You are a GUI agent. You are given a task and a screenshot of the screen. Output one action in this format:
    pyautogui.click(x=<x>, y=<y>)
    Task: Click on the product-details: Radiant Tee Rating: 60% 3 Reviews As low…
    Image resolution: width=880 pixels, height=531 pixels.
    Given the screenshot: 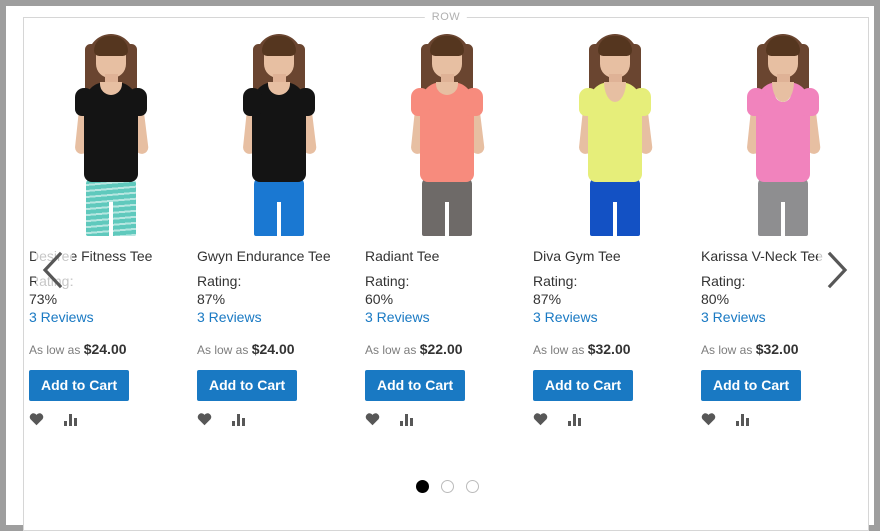 What is the action you would take?
    pyautogui.click(x=447, y=337)
    